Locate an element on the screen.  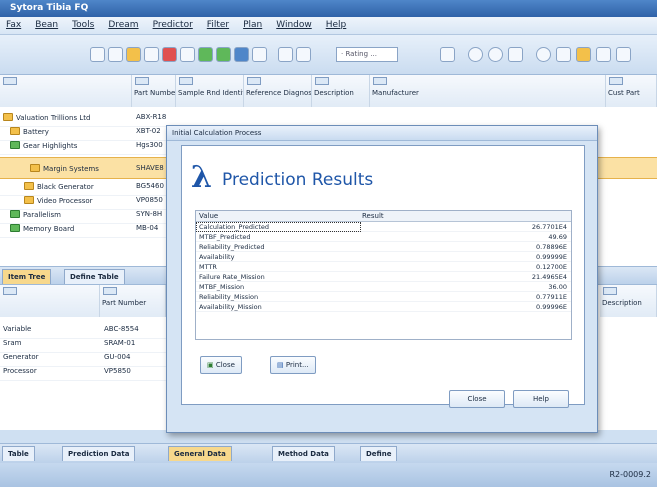
menu-help: Help is located at coordinates (336, 27).